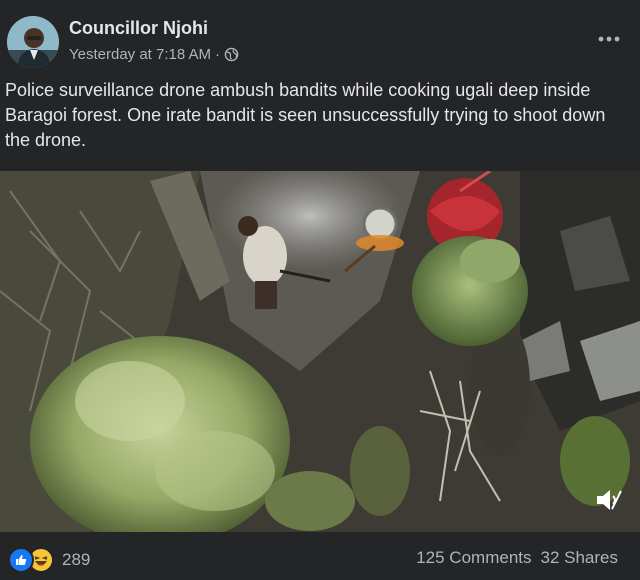 This screenshot has height=580, width=640. I want to click on avatar, so click(33, 42).